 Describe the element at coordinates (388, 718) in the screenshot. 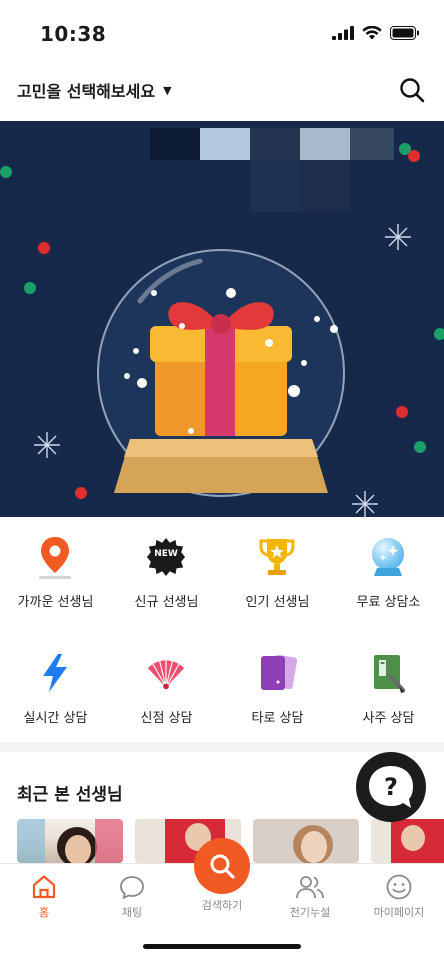

I see `category-label: 사주 상담` at that location.